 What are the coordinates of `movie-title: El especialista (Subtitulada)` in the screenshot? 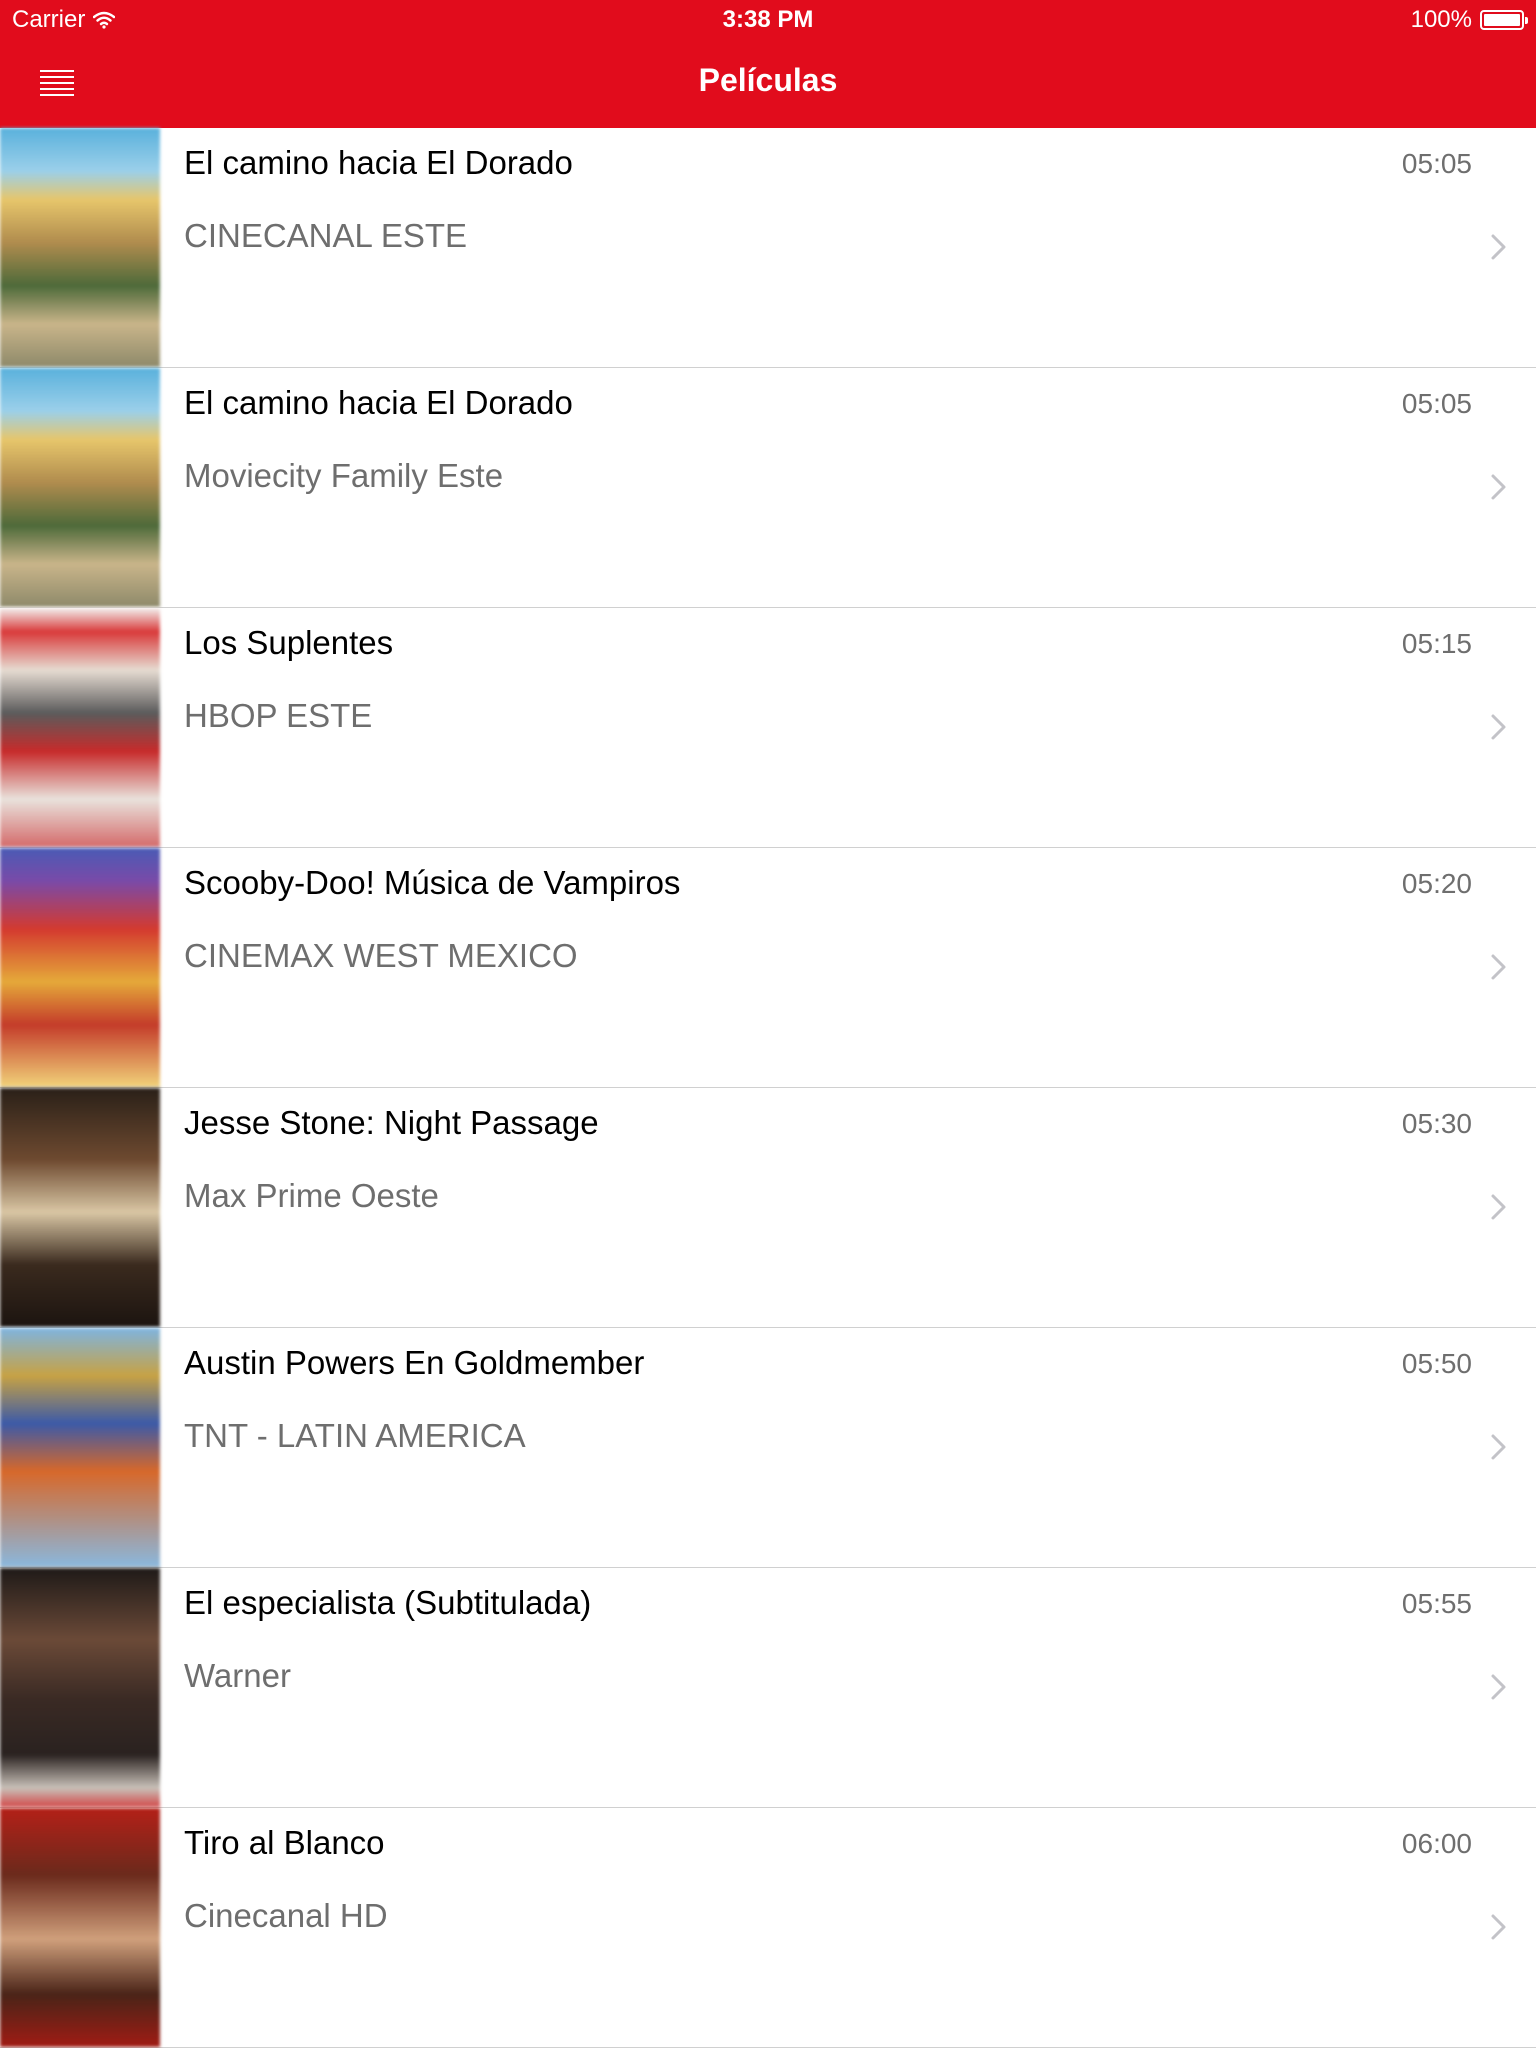 It's located at (388, 1602).